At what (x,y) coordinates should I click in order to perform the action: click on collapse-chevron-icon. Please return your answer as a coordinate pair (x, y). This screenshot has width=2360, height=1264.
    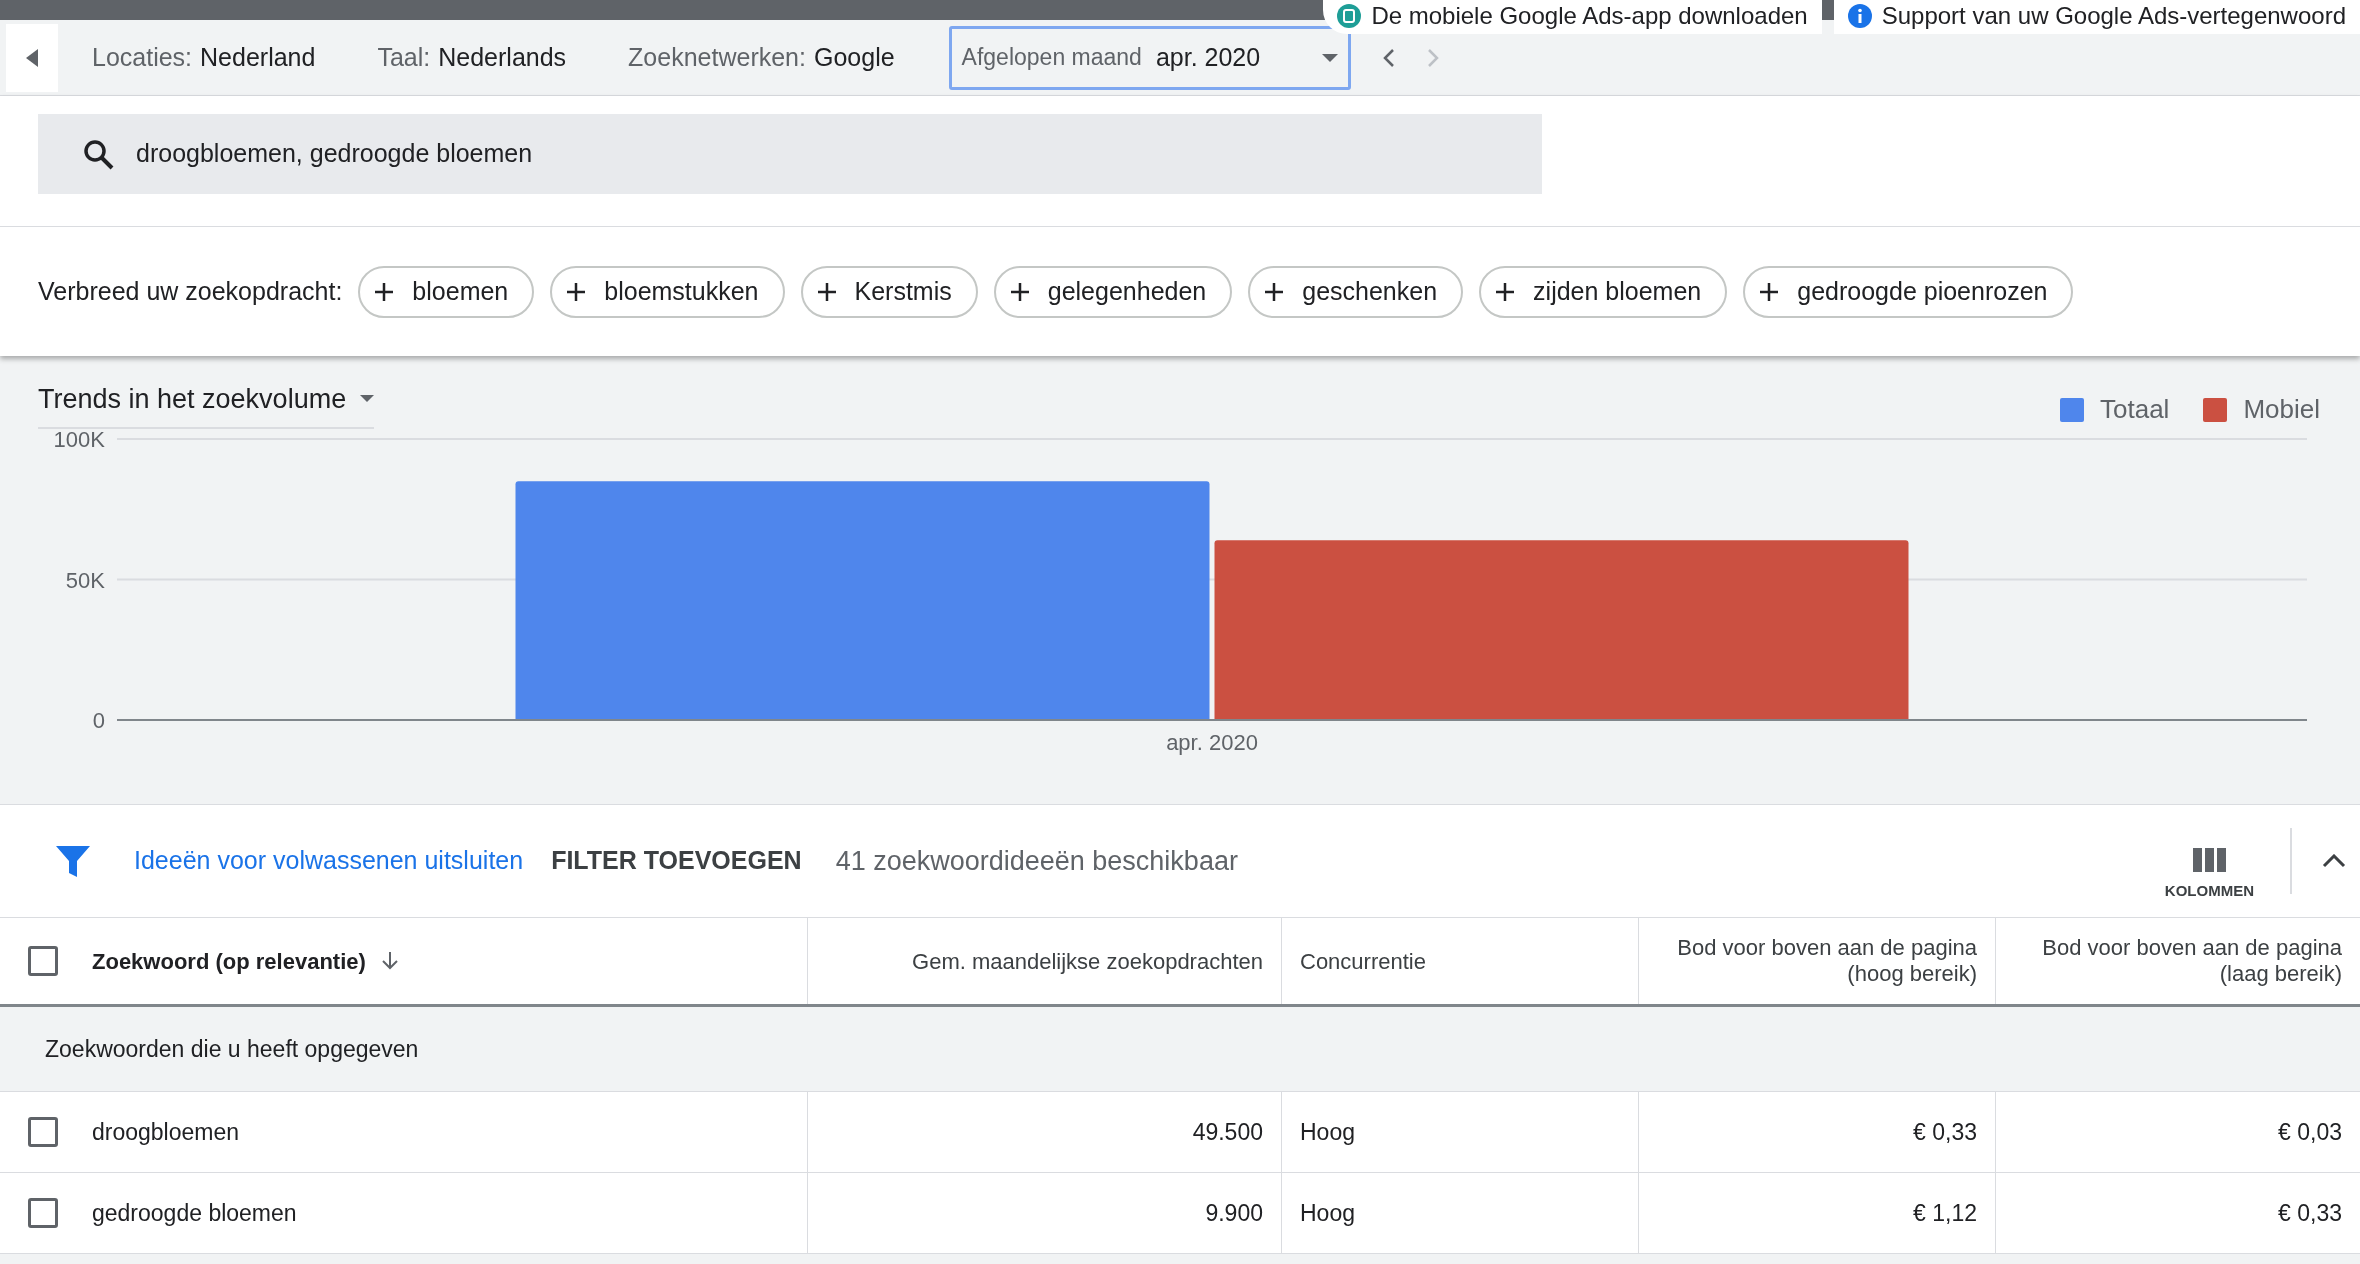
    Looking at the image, I should click on (2334, 861).